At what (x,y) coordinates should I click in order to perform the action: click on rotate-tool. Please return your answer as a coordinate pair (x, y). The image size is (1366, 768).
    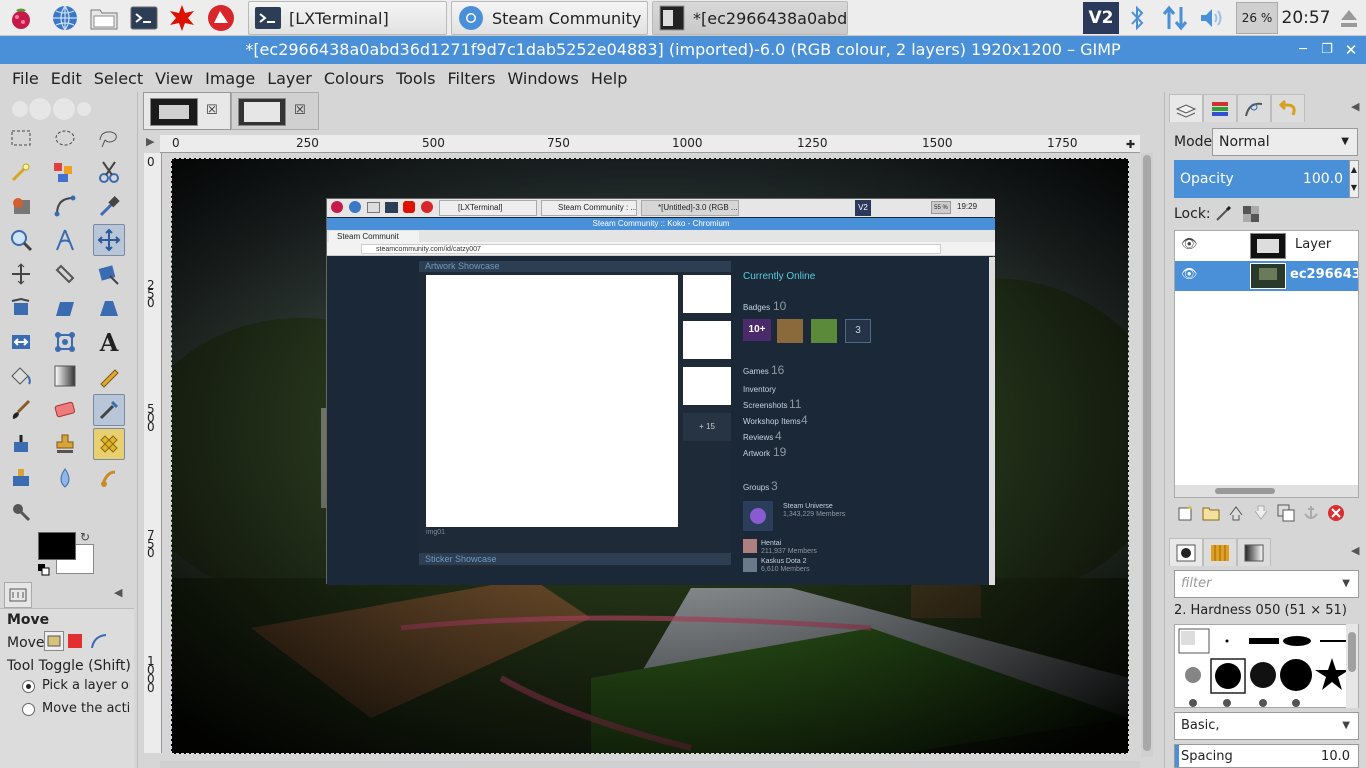
    Looking at the image, I should click on (21, 308).